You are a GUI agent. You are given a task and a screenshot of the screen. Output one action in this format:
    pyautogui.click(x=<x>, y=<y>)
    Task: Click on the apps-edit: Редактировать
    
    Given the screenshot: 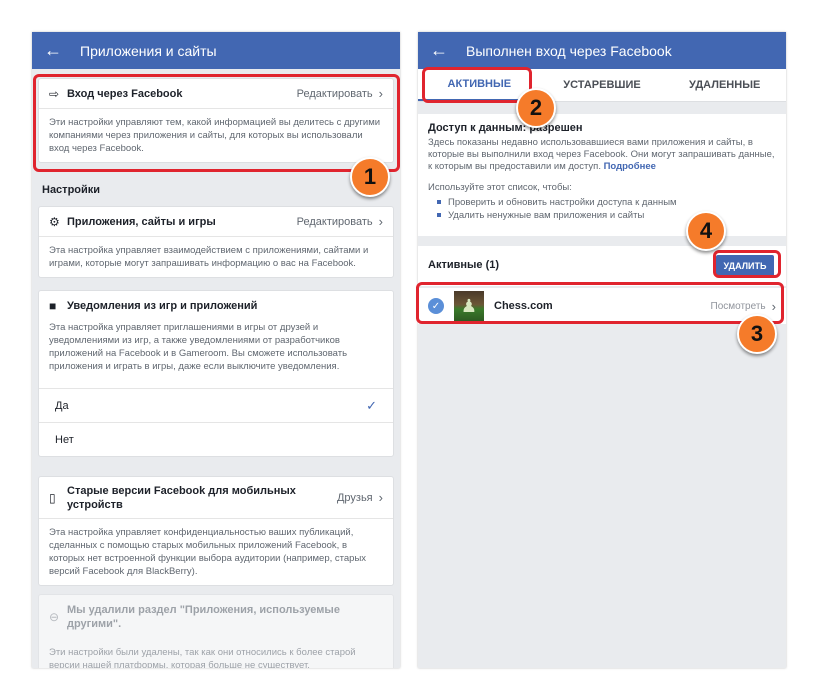 What is the action you would take?
    pyautogui.click(x=334, y=221)
    